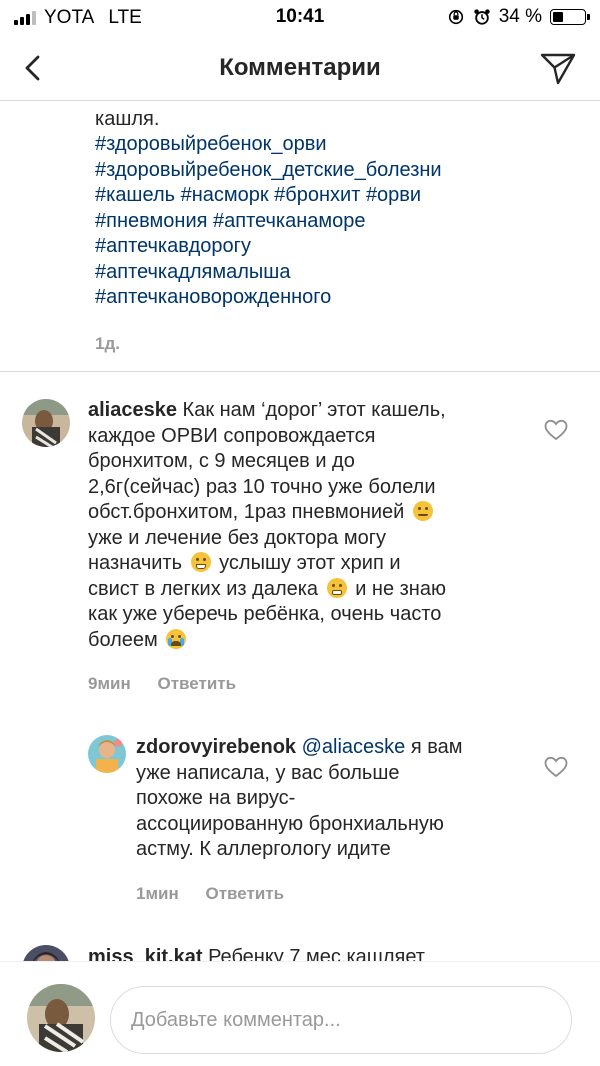 The height and width of the screenshot is (1066, 600). I want to click on hashtag-link: #здоровыйребенок_орви, so click(335, 145).